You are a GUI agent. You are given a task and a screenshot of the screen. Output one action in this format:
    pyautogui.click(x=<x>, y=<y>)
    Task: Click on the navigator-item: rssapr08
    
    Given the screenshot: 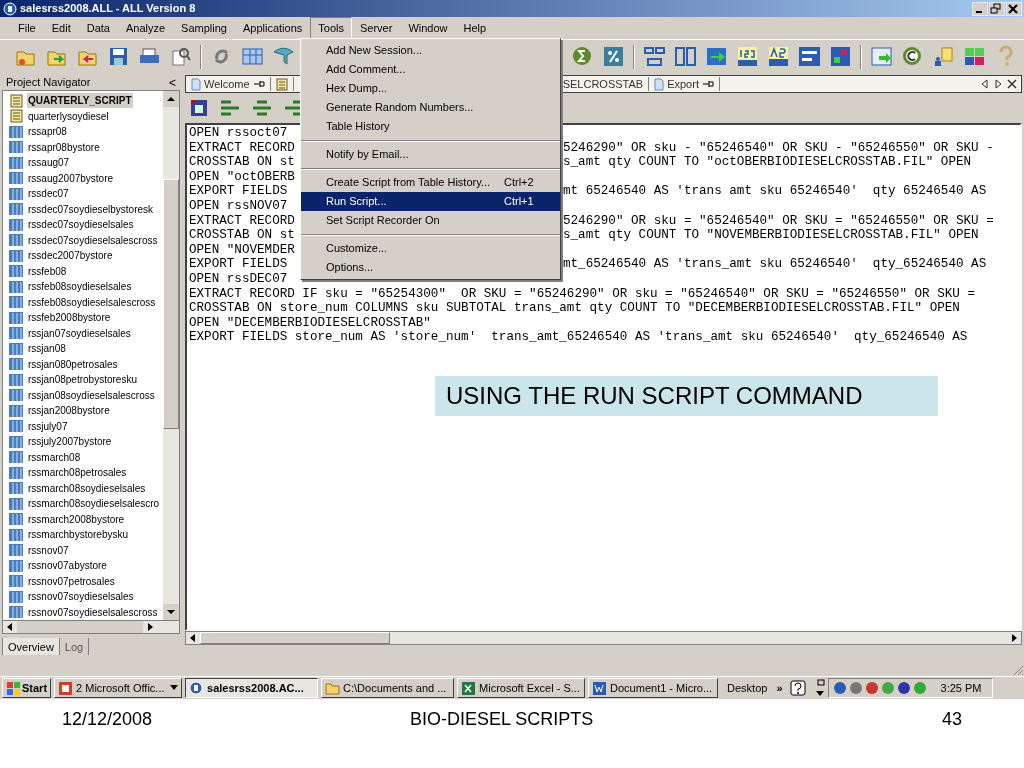 What is the action you would take?
    pyautogui.click(x=47, y=132)
    